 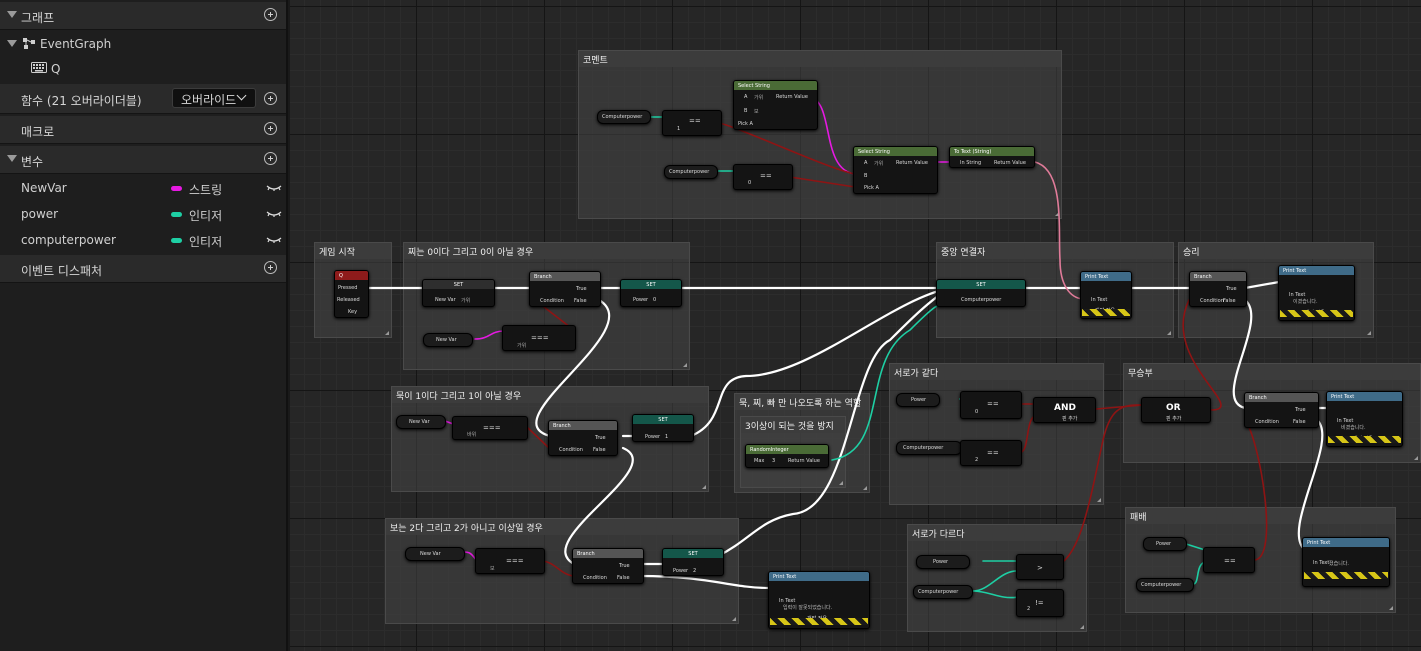 I want to click on to-text-node: To Text (String) In String Return Value, so click(x=992, y=157).